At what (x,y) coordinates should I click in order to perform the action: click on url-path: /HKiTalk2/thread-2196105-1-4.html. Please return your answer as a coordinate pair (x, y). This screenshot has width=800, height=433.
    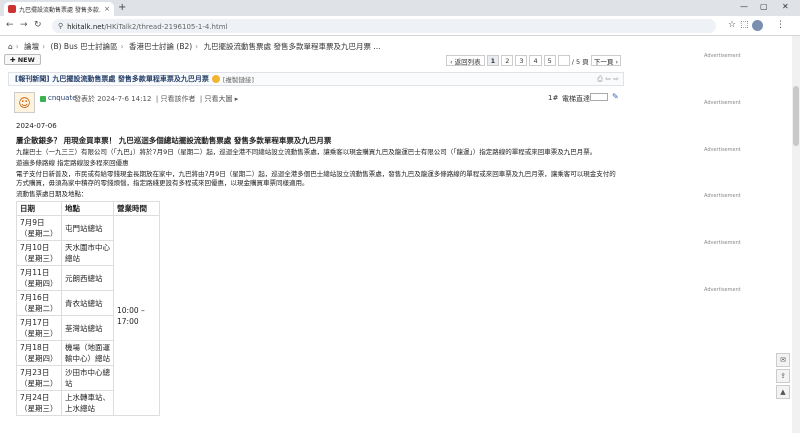
    Looking at the image, I should click on (166, 26).